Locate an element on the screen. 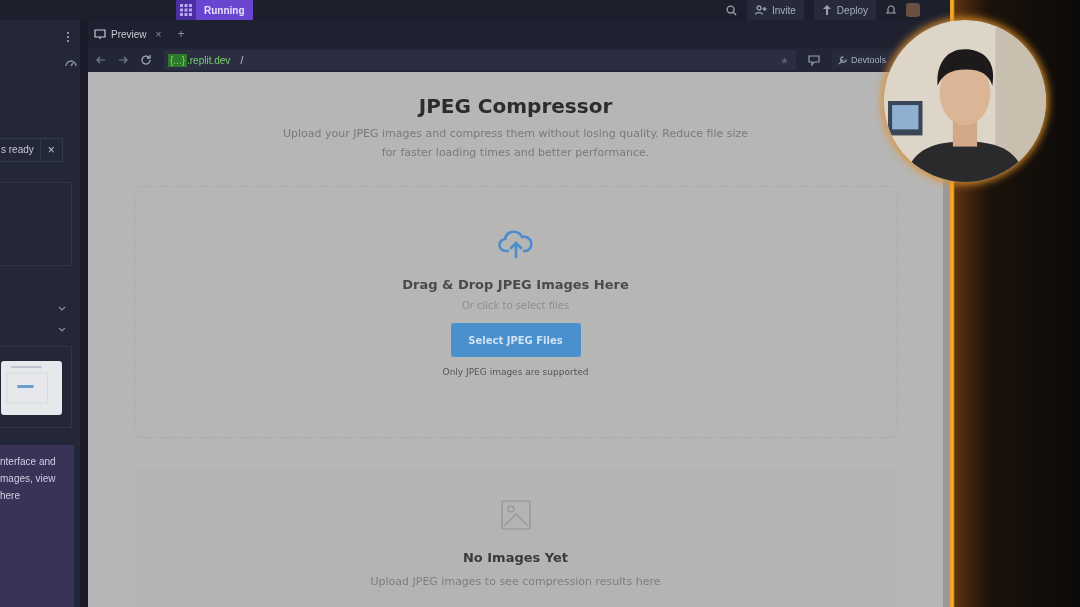  bell-icon is located at coordinates (891, 10).